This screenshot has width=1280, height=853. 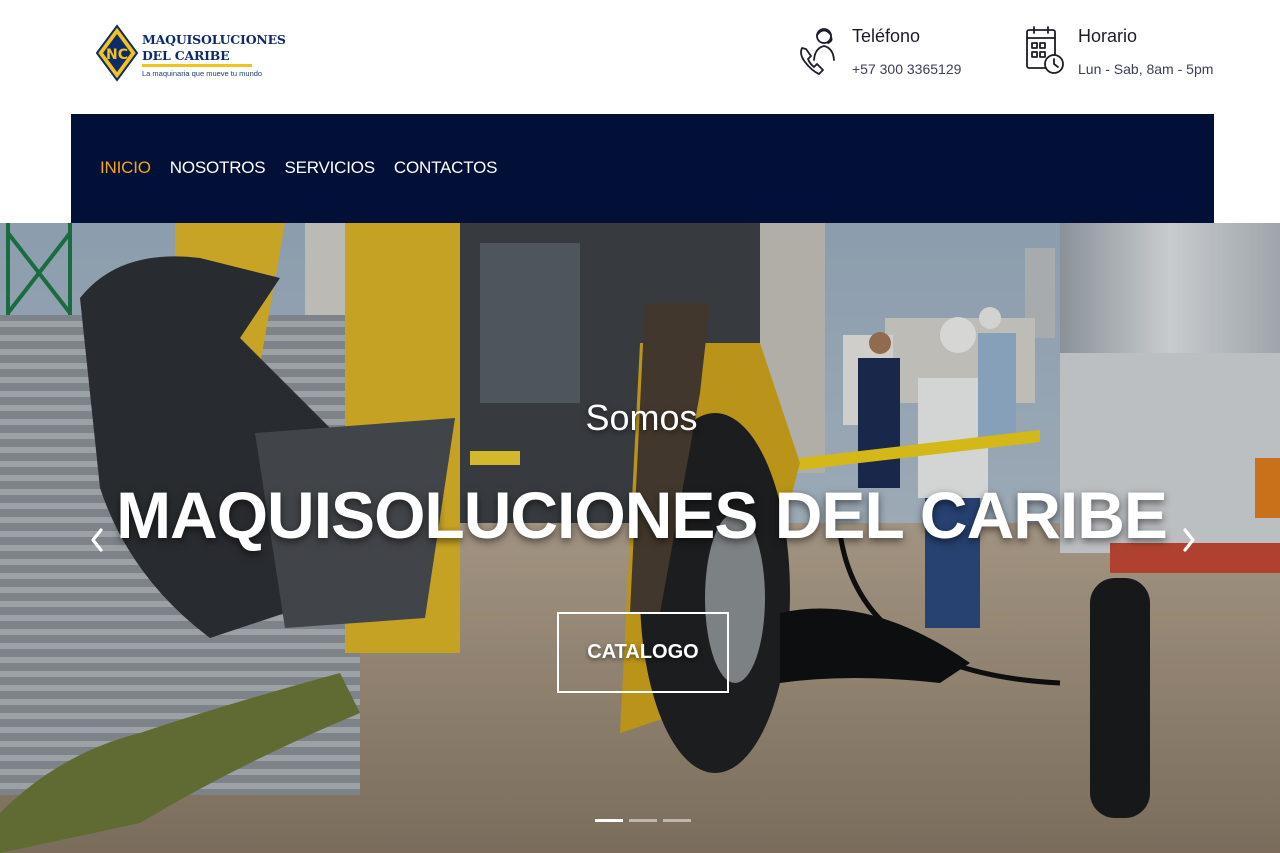 I want to click on brand-tagline: La maquinaria que mueve tu mundo, so click(x=202, y=73).